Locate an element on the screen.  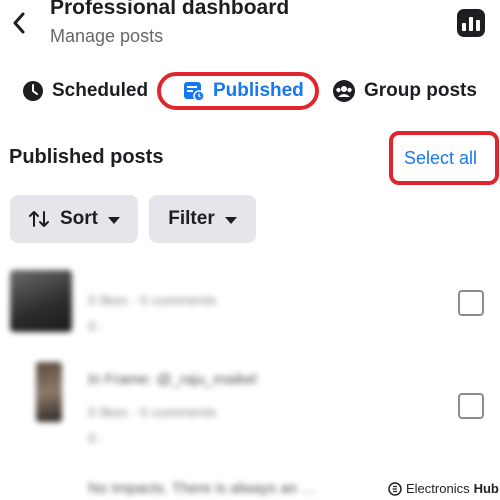
tab-scheduled: Scheduled is located at coordinates (85, 91).